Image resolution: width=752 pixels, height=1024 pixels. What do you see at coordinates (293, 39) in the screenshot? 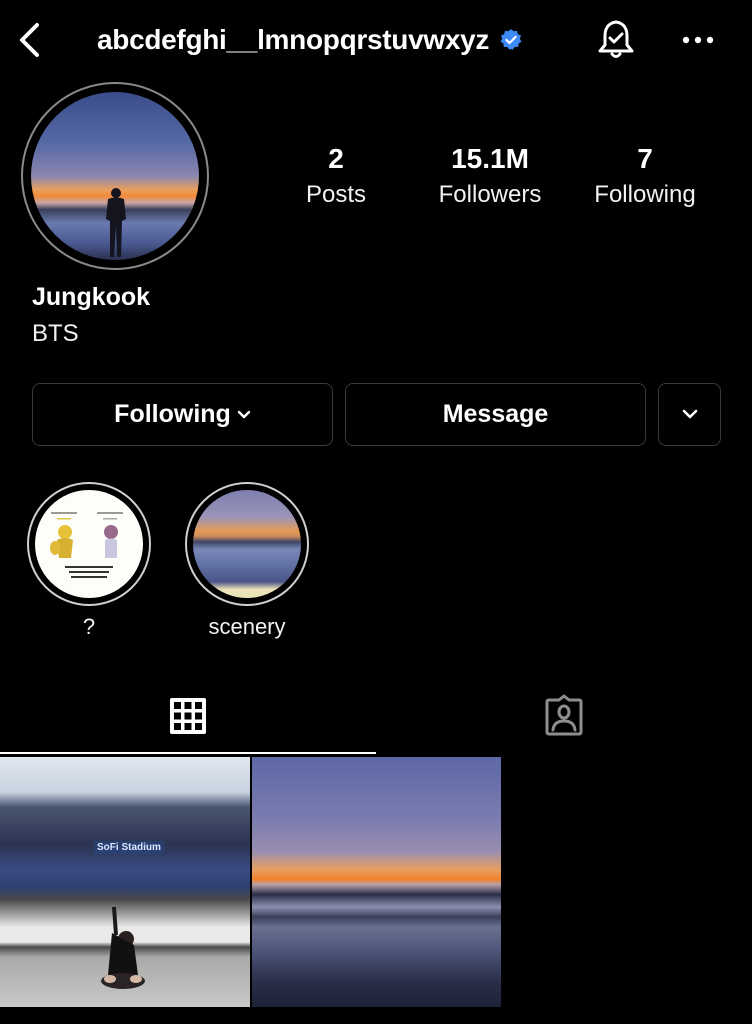
I see `username: abcdefghi__lmnopqrstuvwxyz` at bounding box center [293, 39].